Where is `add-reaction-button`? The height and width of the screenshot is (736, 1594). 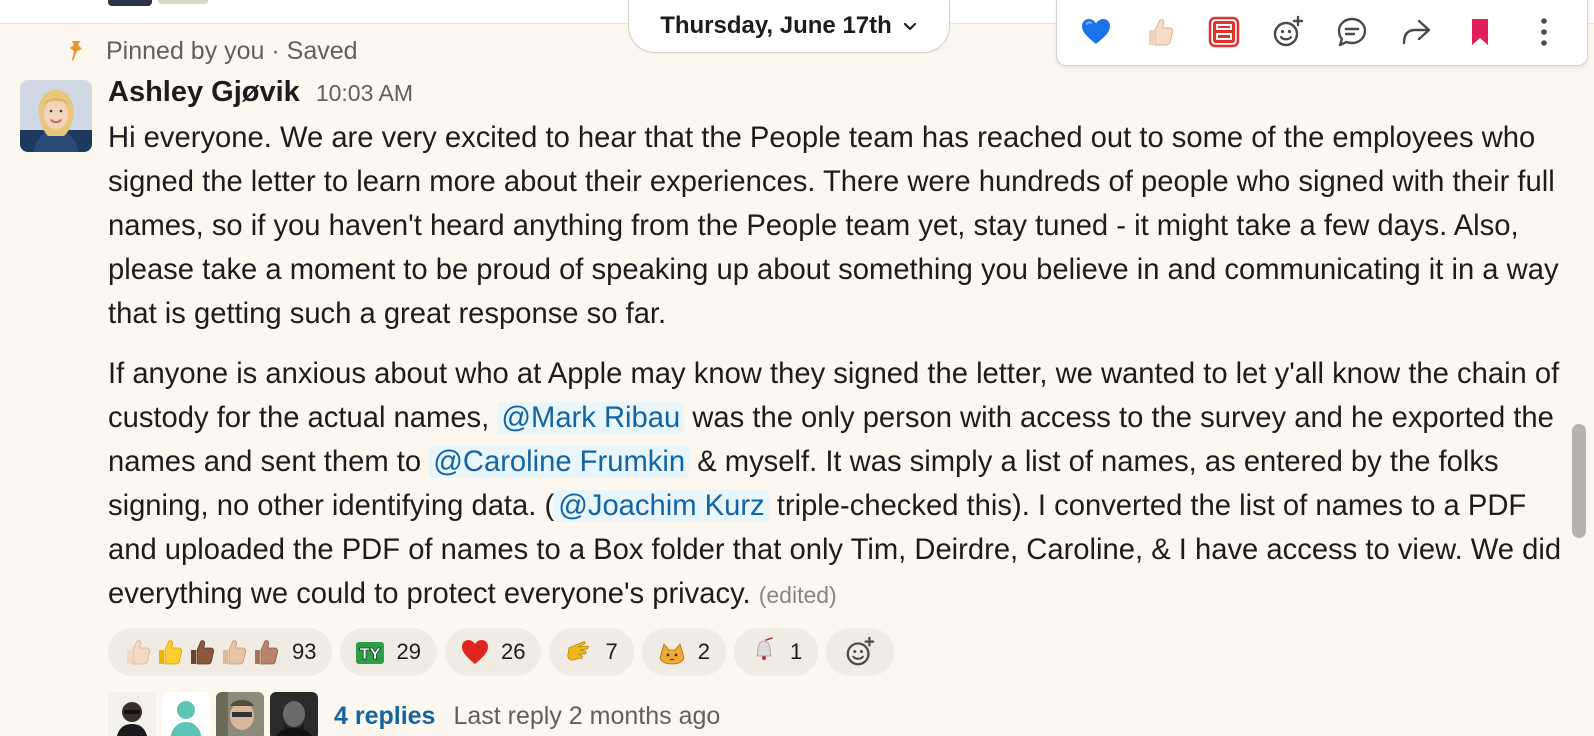
add-reaction-button is located at coordinates (1288, 32).